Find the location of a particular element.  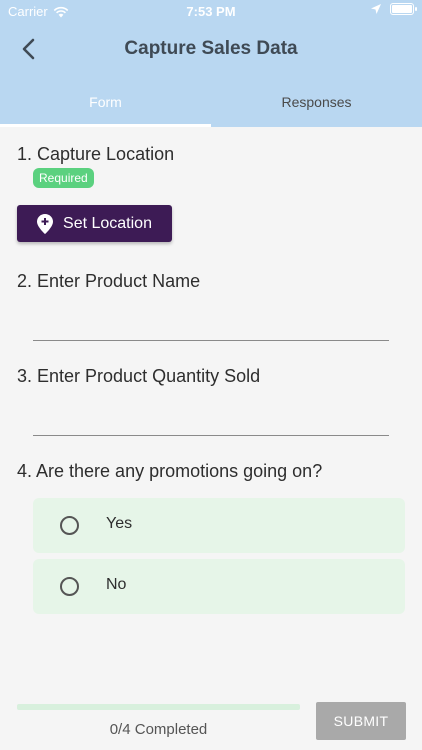

product-name-input is located at coordinates (211, 325).